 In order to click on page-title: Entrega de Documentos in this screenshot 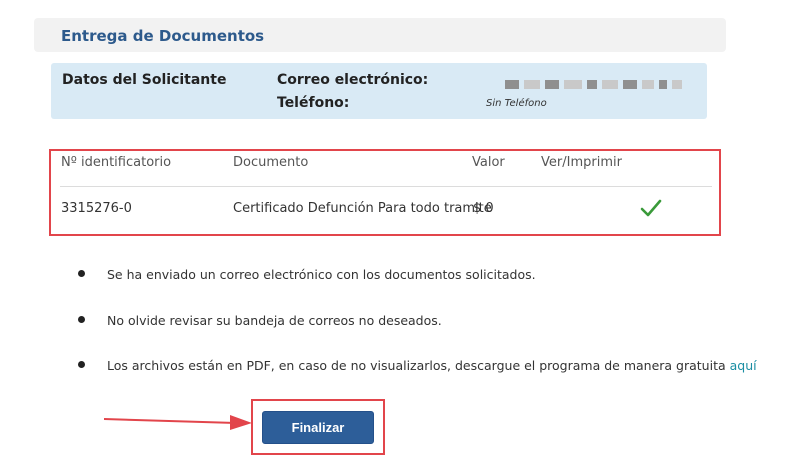, I will do `click(163, 36)`.